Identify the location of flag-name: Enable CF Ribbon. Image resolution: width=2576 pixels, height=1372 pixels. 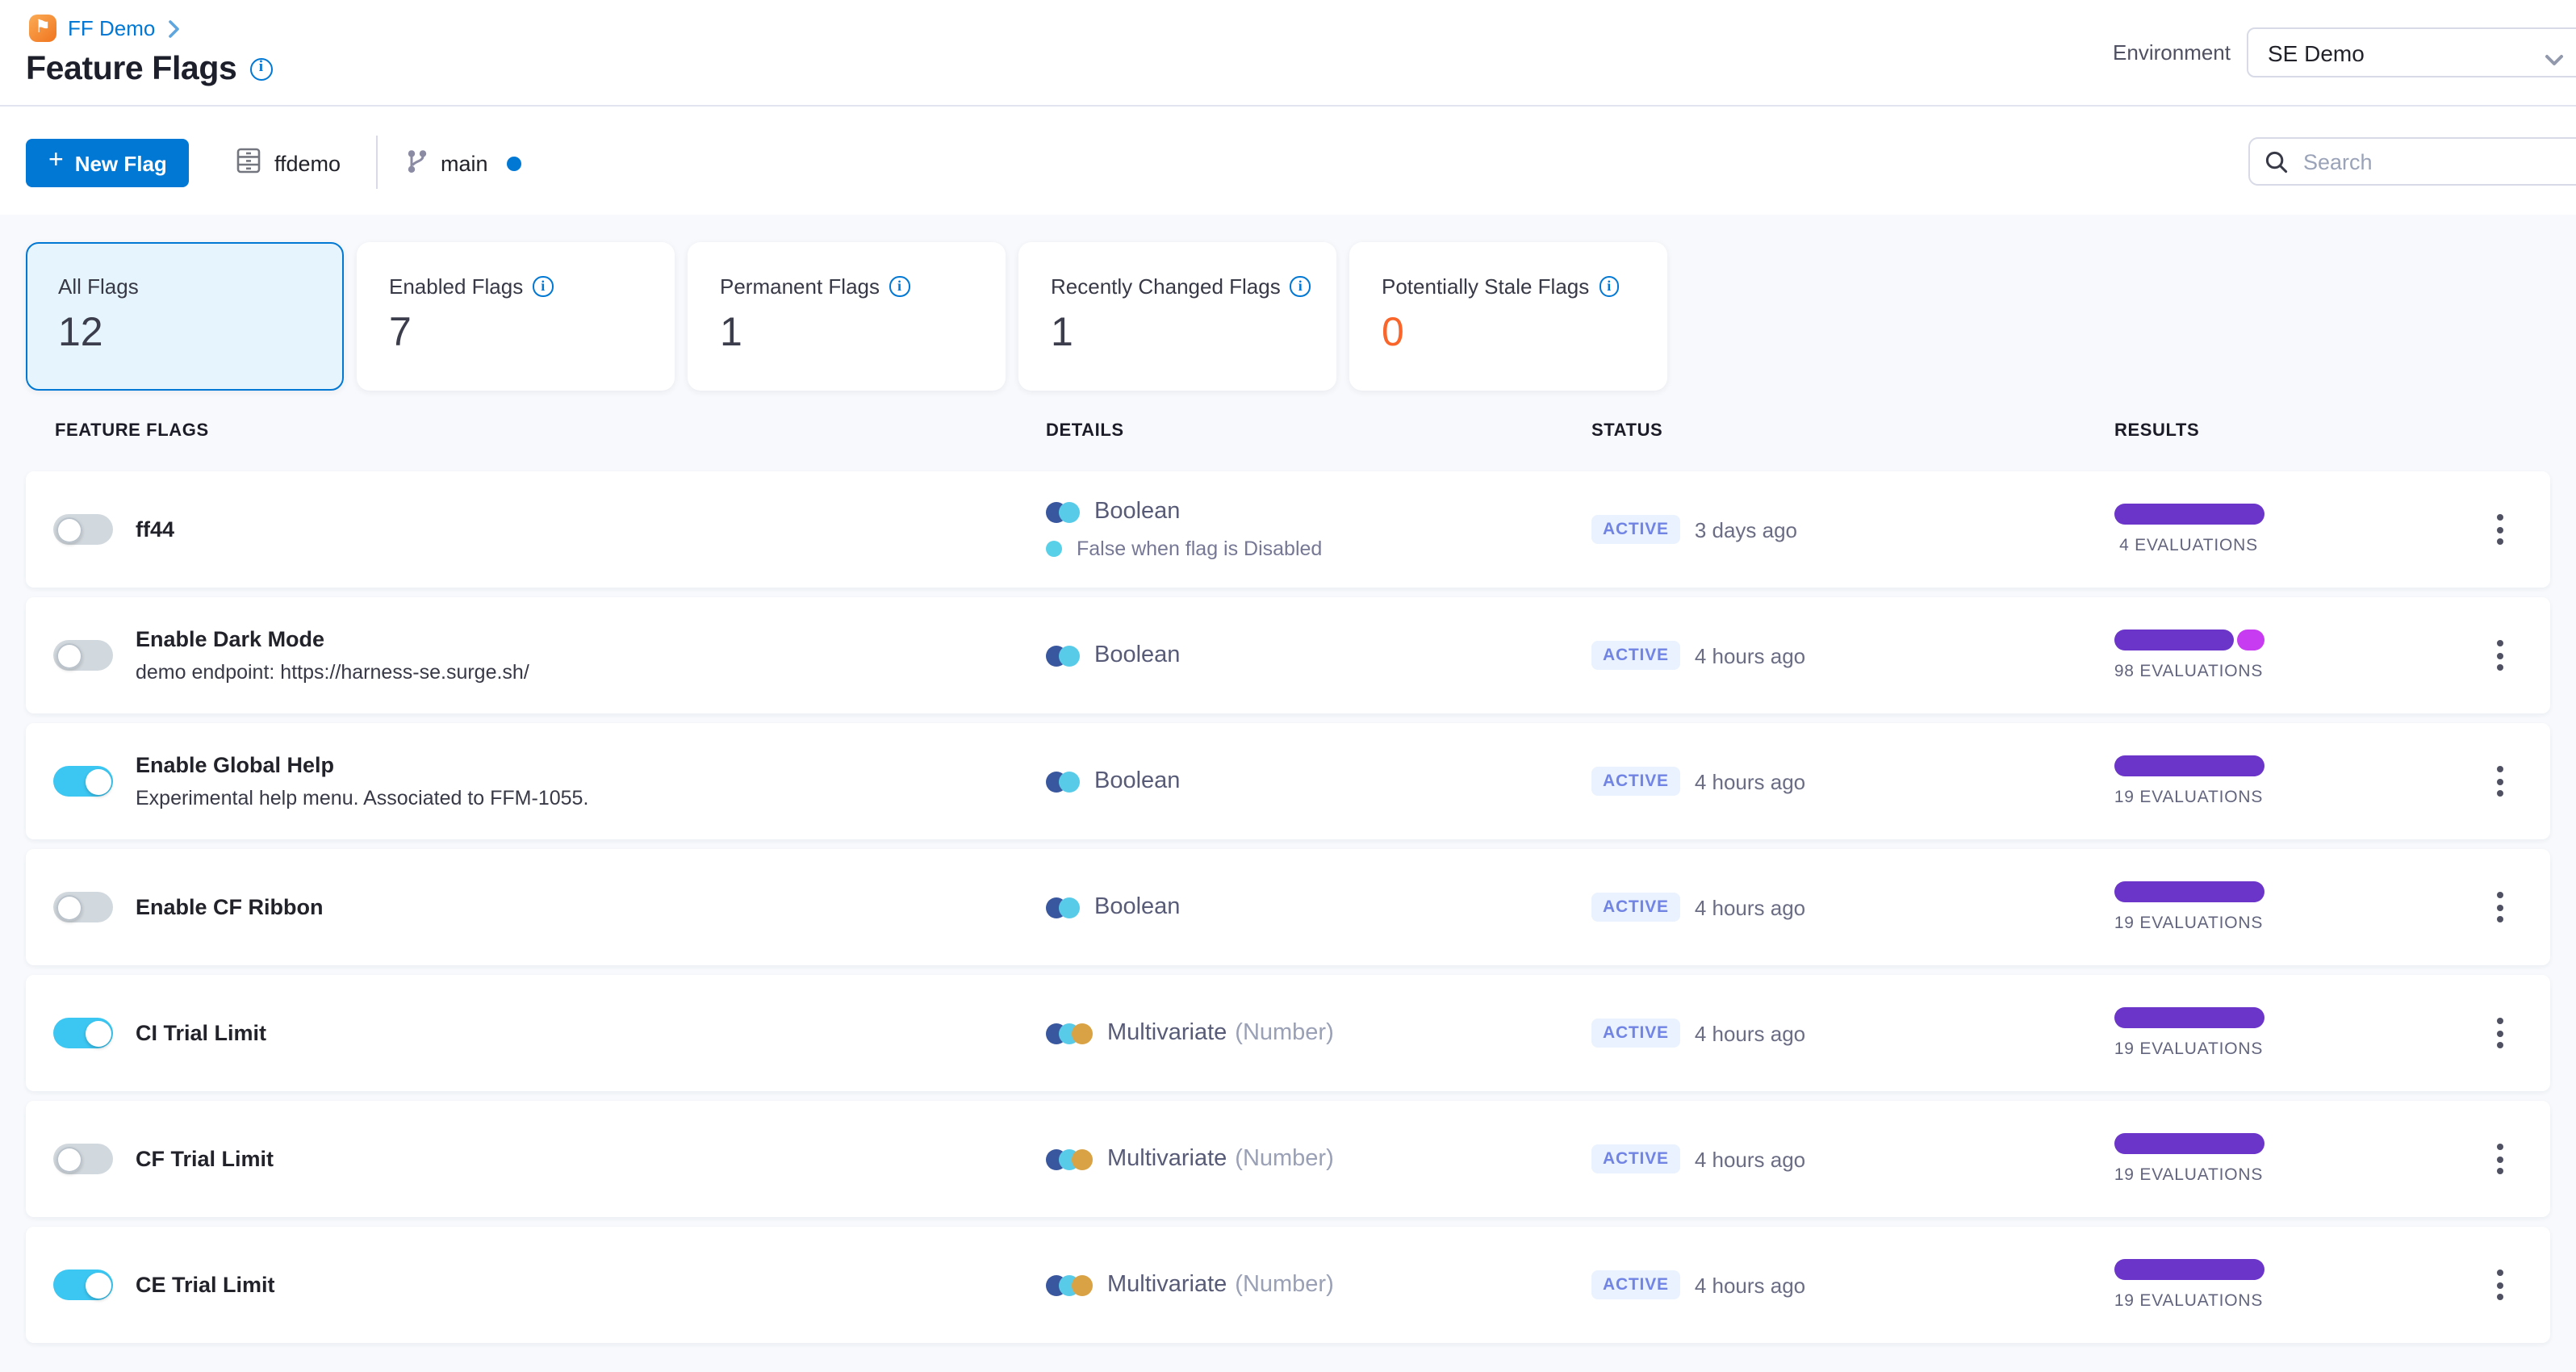
(230, 907).